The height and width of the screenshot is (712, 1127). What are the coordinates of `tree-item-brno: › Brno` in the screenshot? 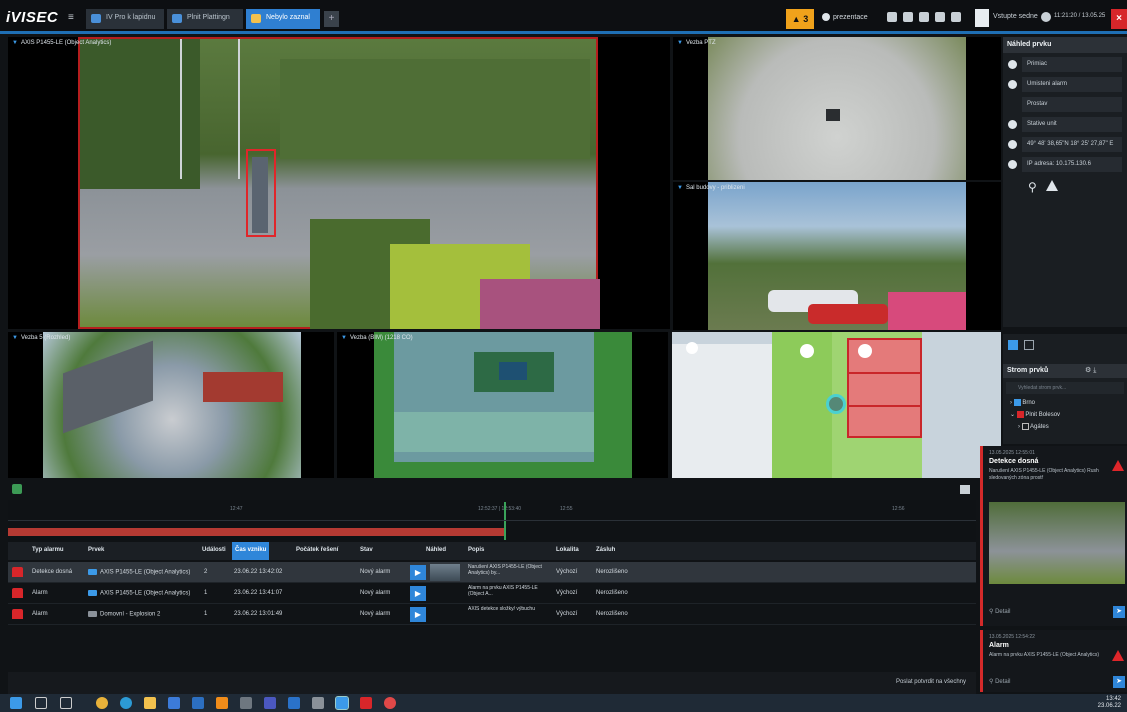 It's located at (1022, 402).